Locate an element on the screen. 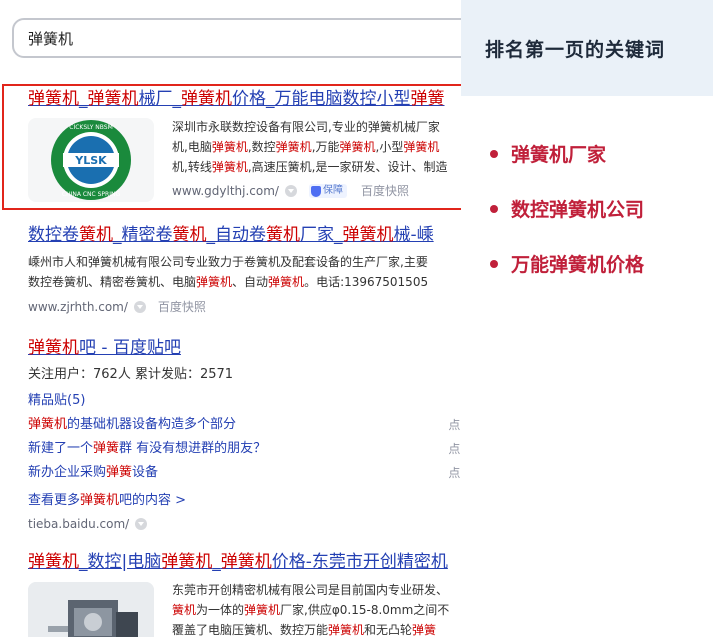  result-1-thumbnail: YLSK CICKSLY NBSM CHINA CNC SPRING is located at coordinates (91, 160).